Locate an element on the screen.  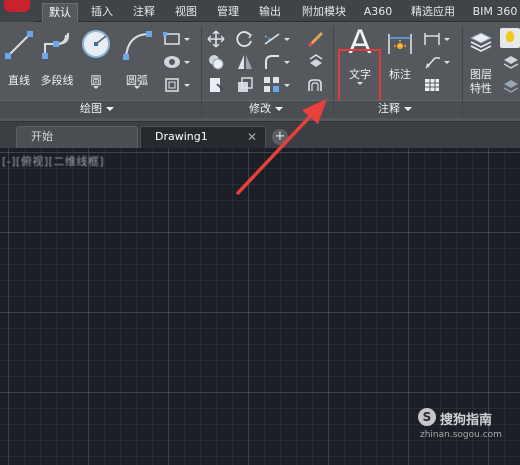
layer-tool-icon is located at coordinates (511, 61).